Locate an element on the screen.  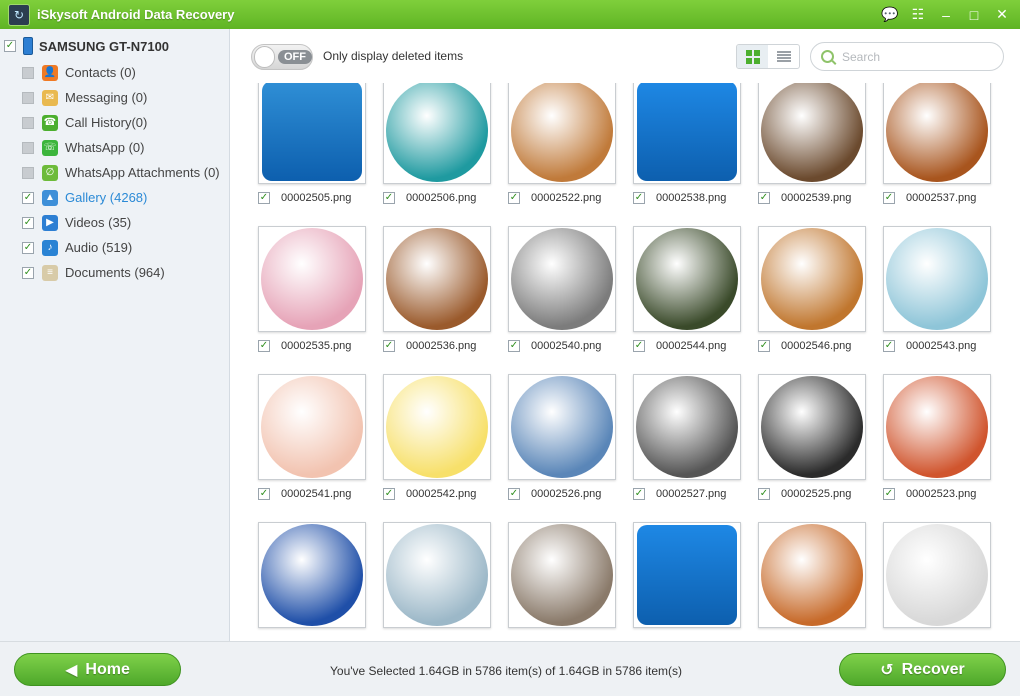
home-button: ◀ Home is located at coordinates (97, 669).